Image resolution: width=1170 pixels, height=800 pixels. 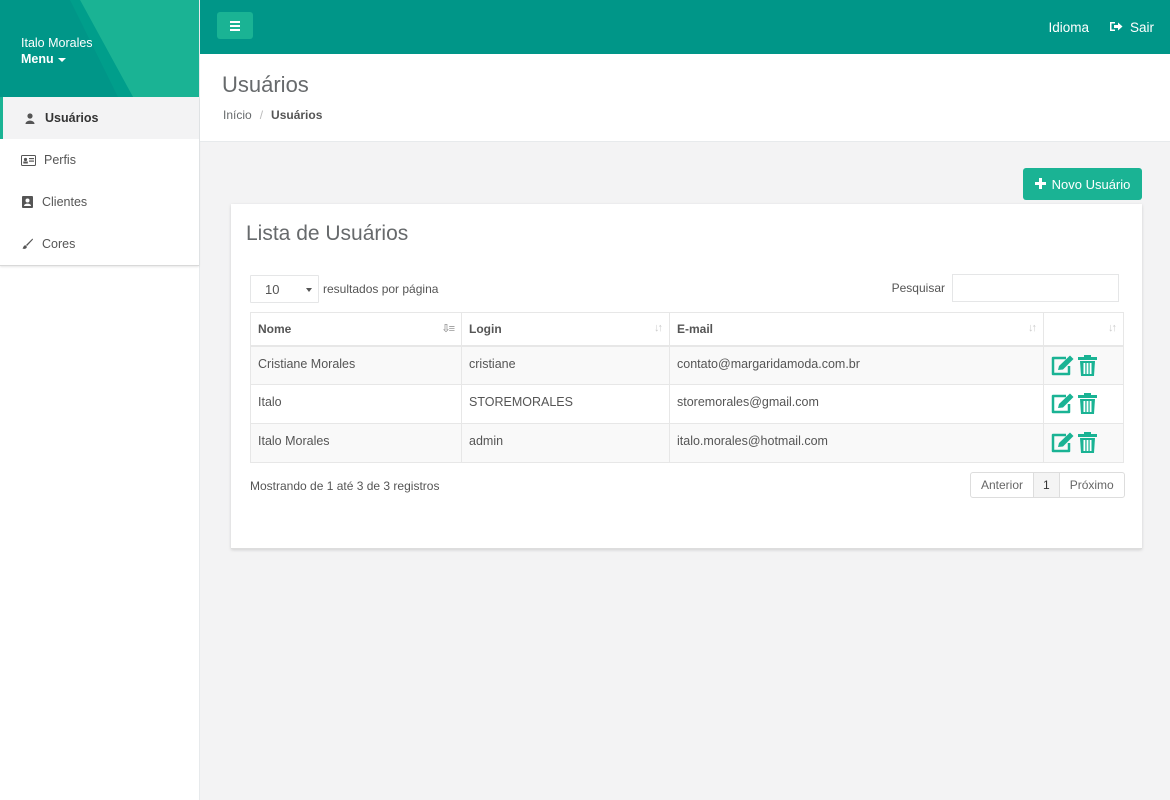 I want to click on top-navbar: Idioma Sair, so click(x=685, y=27).